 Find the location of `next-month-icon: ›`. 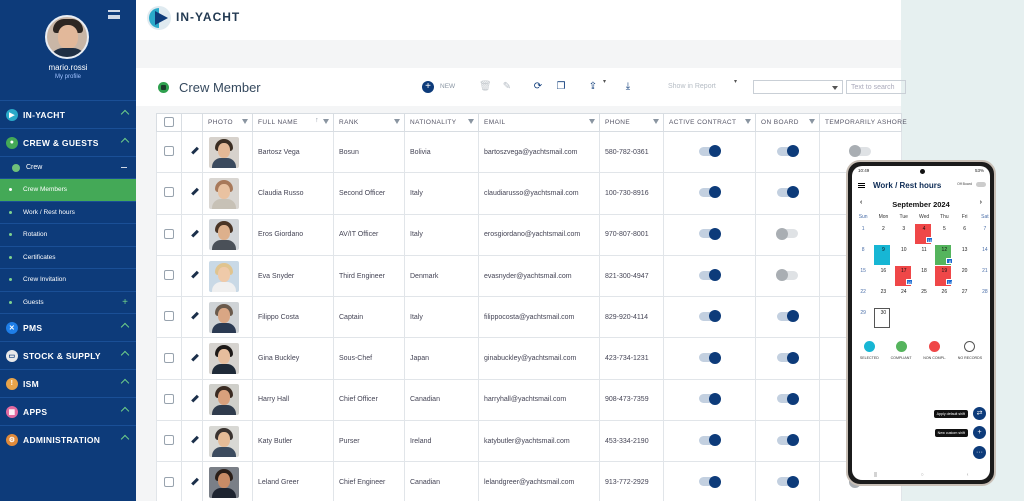

next-month-icon: › is located at coordinates (981, 202).